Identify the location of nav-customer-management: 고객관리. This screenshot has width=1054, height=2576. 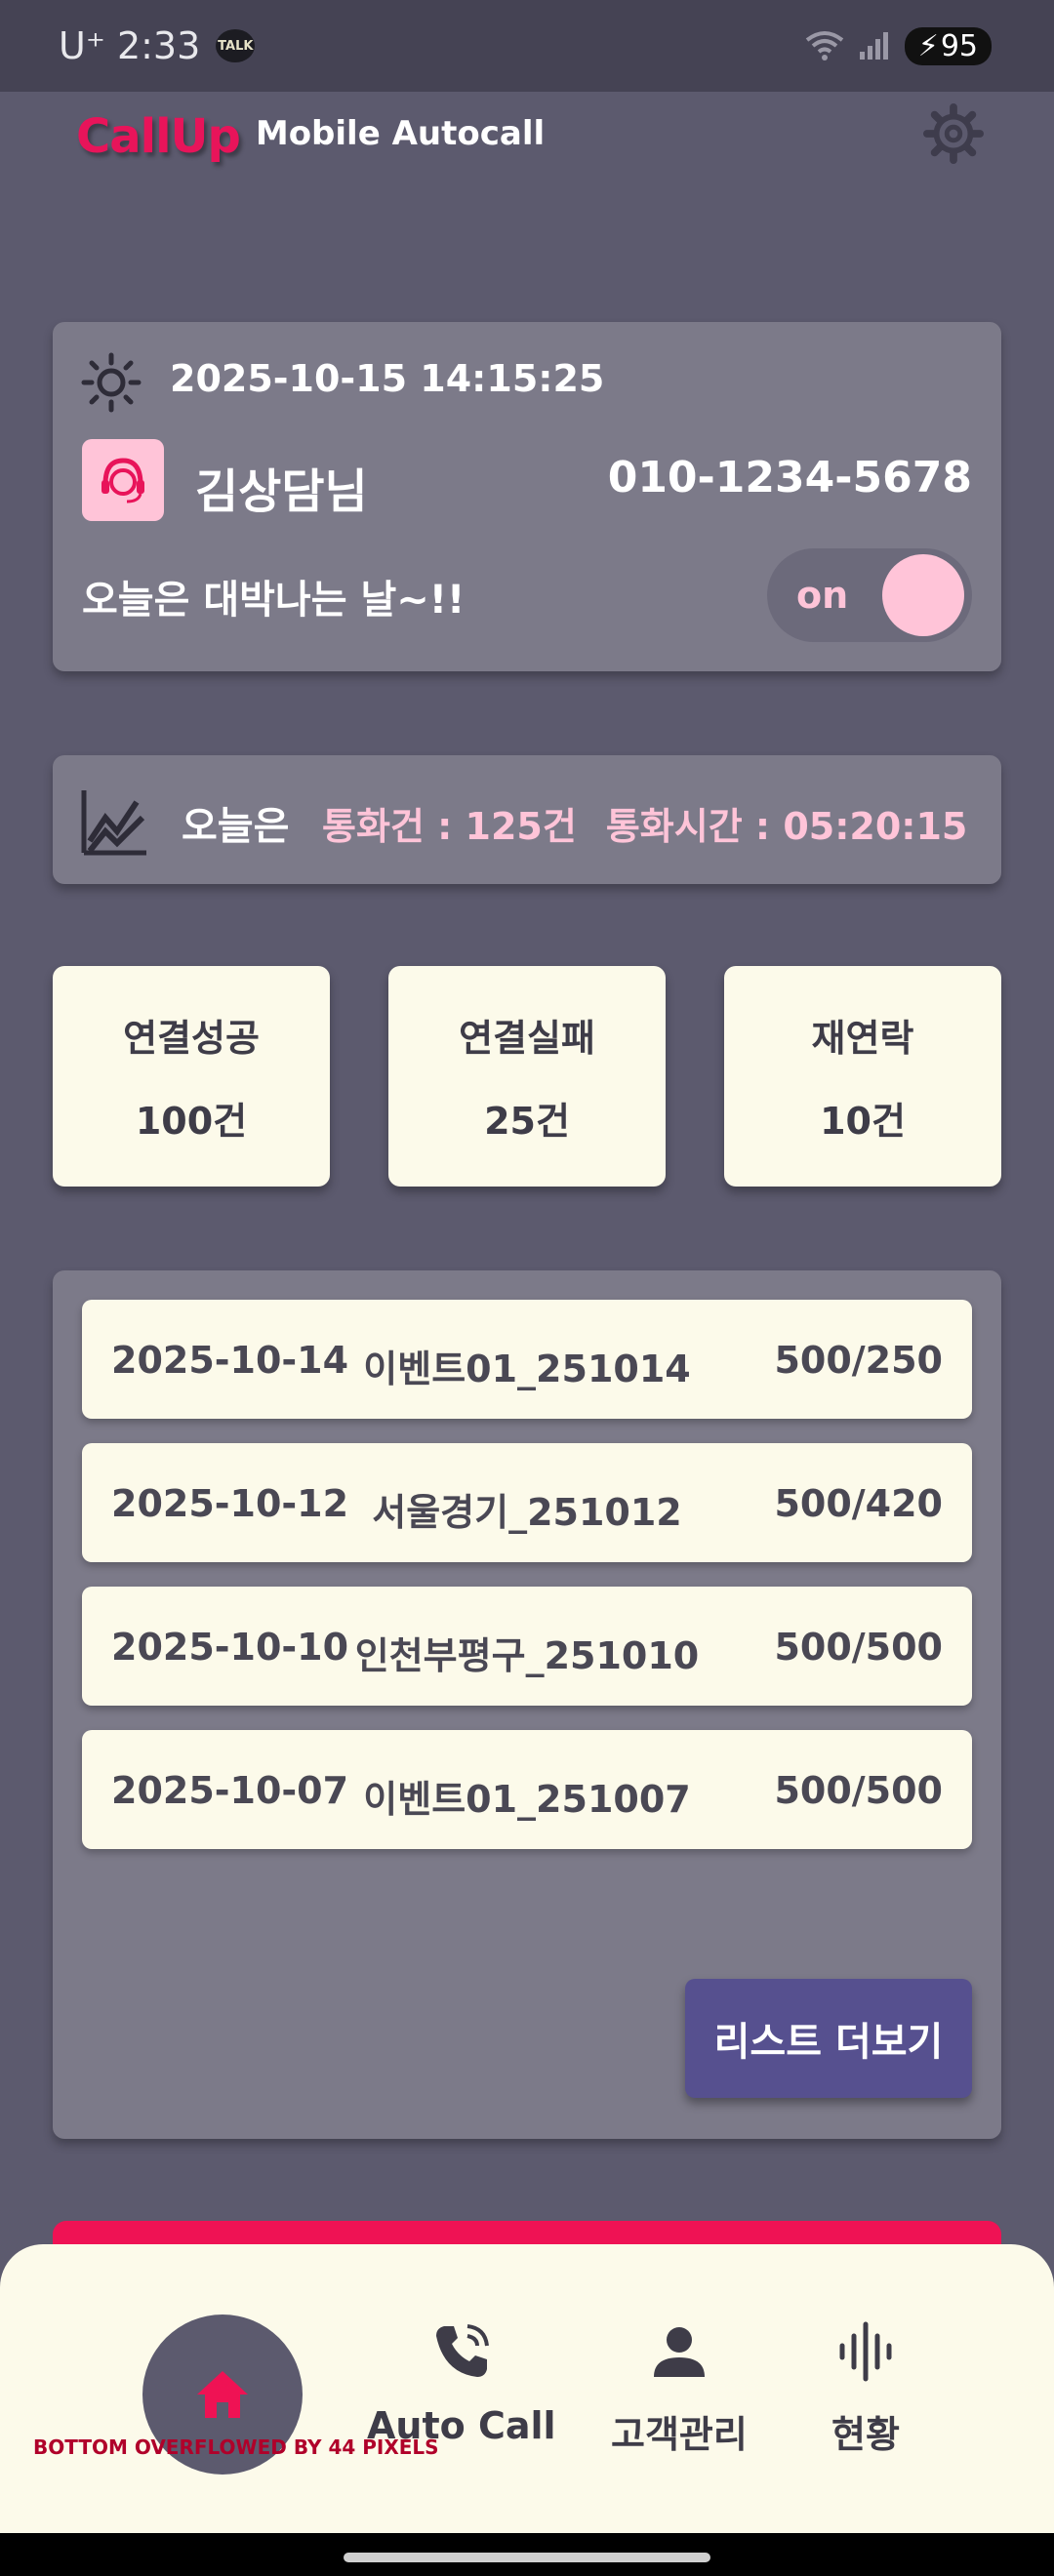
(679, 2389).